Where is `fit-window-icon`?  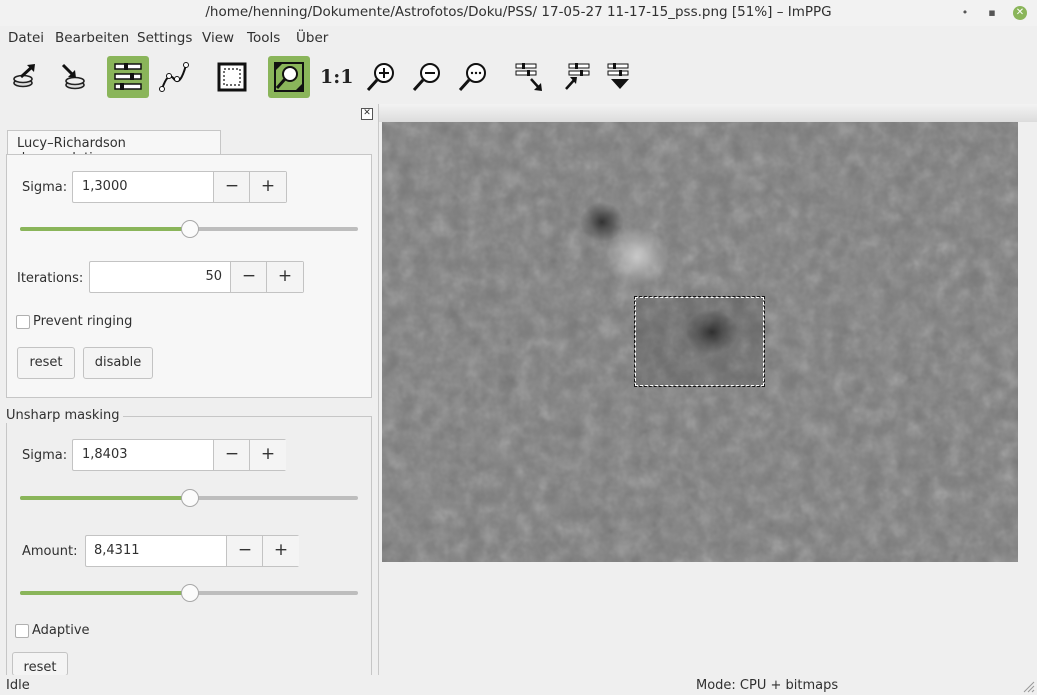 fit-window-icon is located at coordinates (289, 77).